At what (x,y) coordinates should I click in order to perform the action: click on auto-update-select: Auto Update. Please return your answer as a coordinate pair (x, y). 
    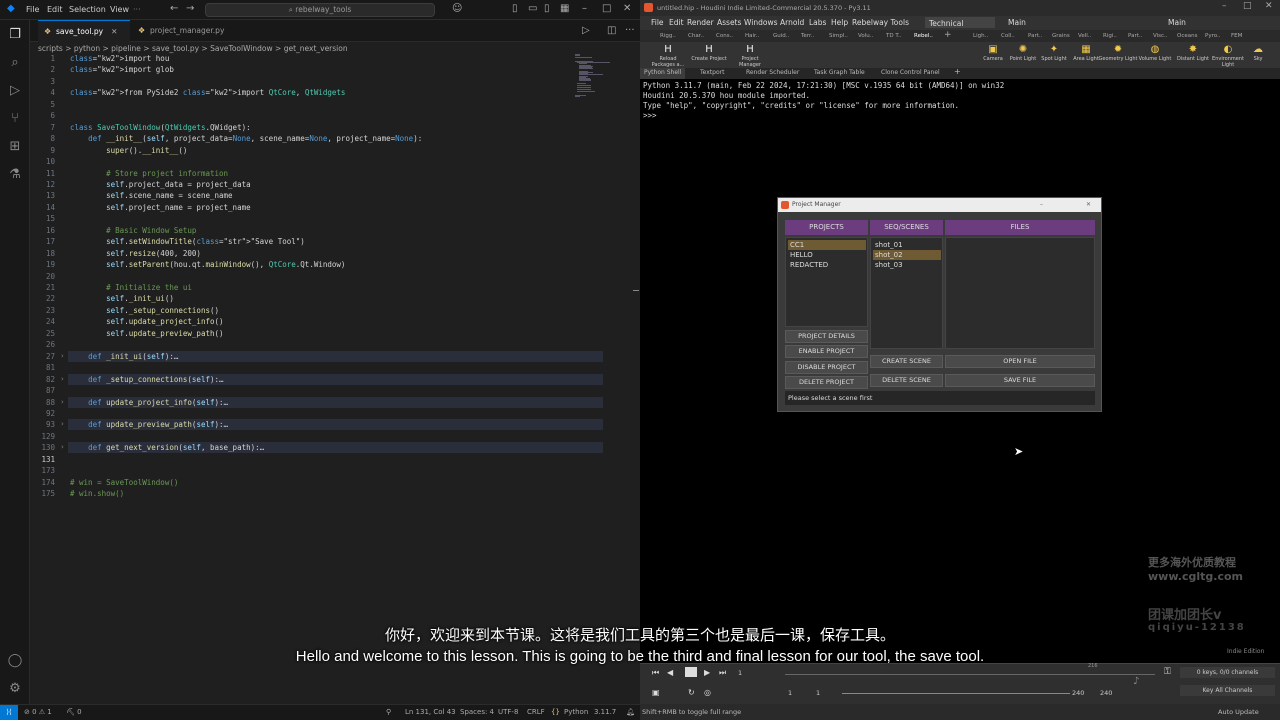
    Looking at the image, I should click on (1238, 712).